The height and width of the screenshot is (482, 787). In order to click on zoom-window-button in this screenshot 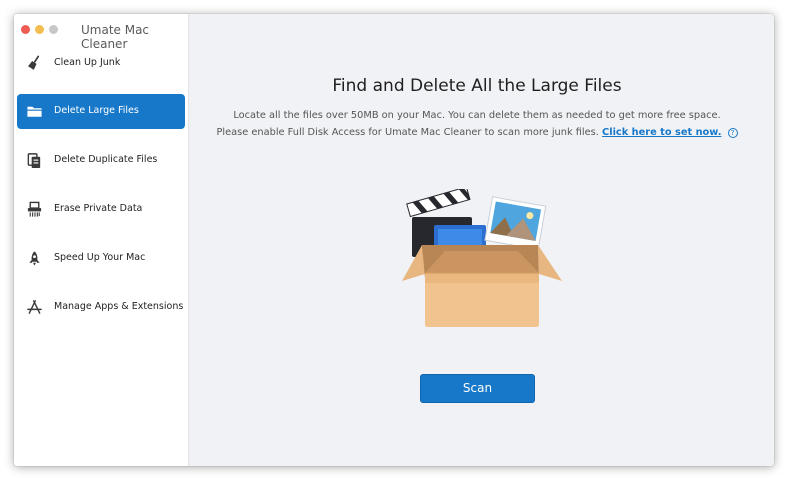, I will do `click(53, 29)`.